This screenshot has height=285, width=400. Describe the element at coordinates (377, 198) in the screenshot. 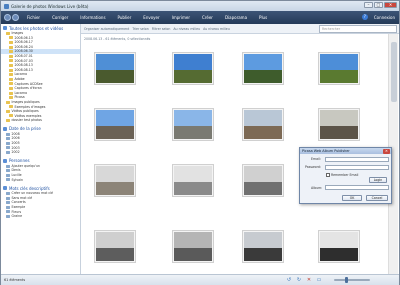

I see `cancel-button: Cancel` at that location.